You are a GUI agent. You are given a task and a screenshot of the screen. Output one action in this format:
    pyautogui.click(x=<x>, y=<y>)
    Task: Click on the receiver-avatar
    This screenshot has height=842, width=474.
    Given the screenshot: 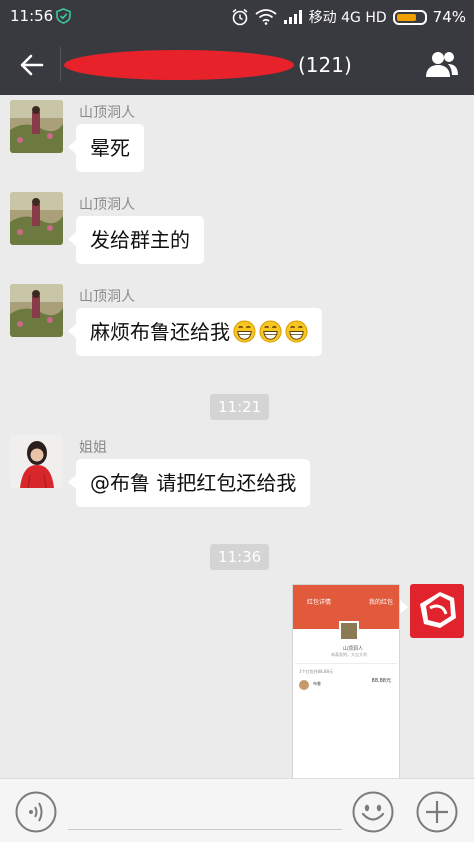 What is the action you would take?
    pyautogui.click(x=304, y=685)
    